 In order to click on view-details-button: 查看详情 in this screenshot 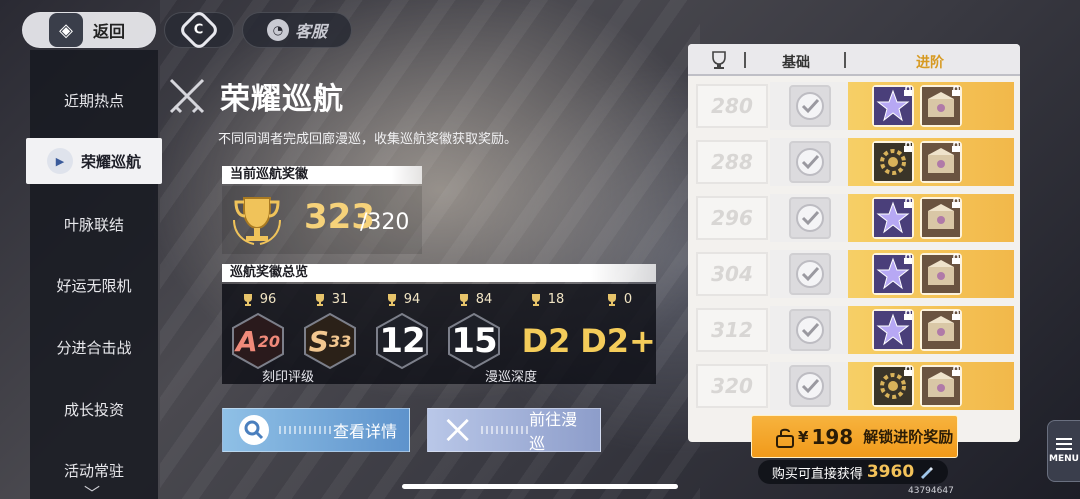, I will do `click(316, 430)`.